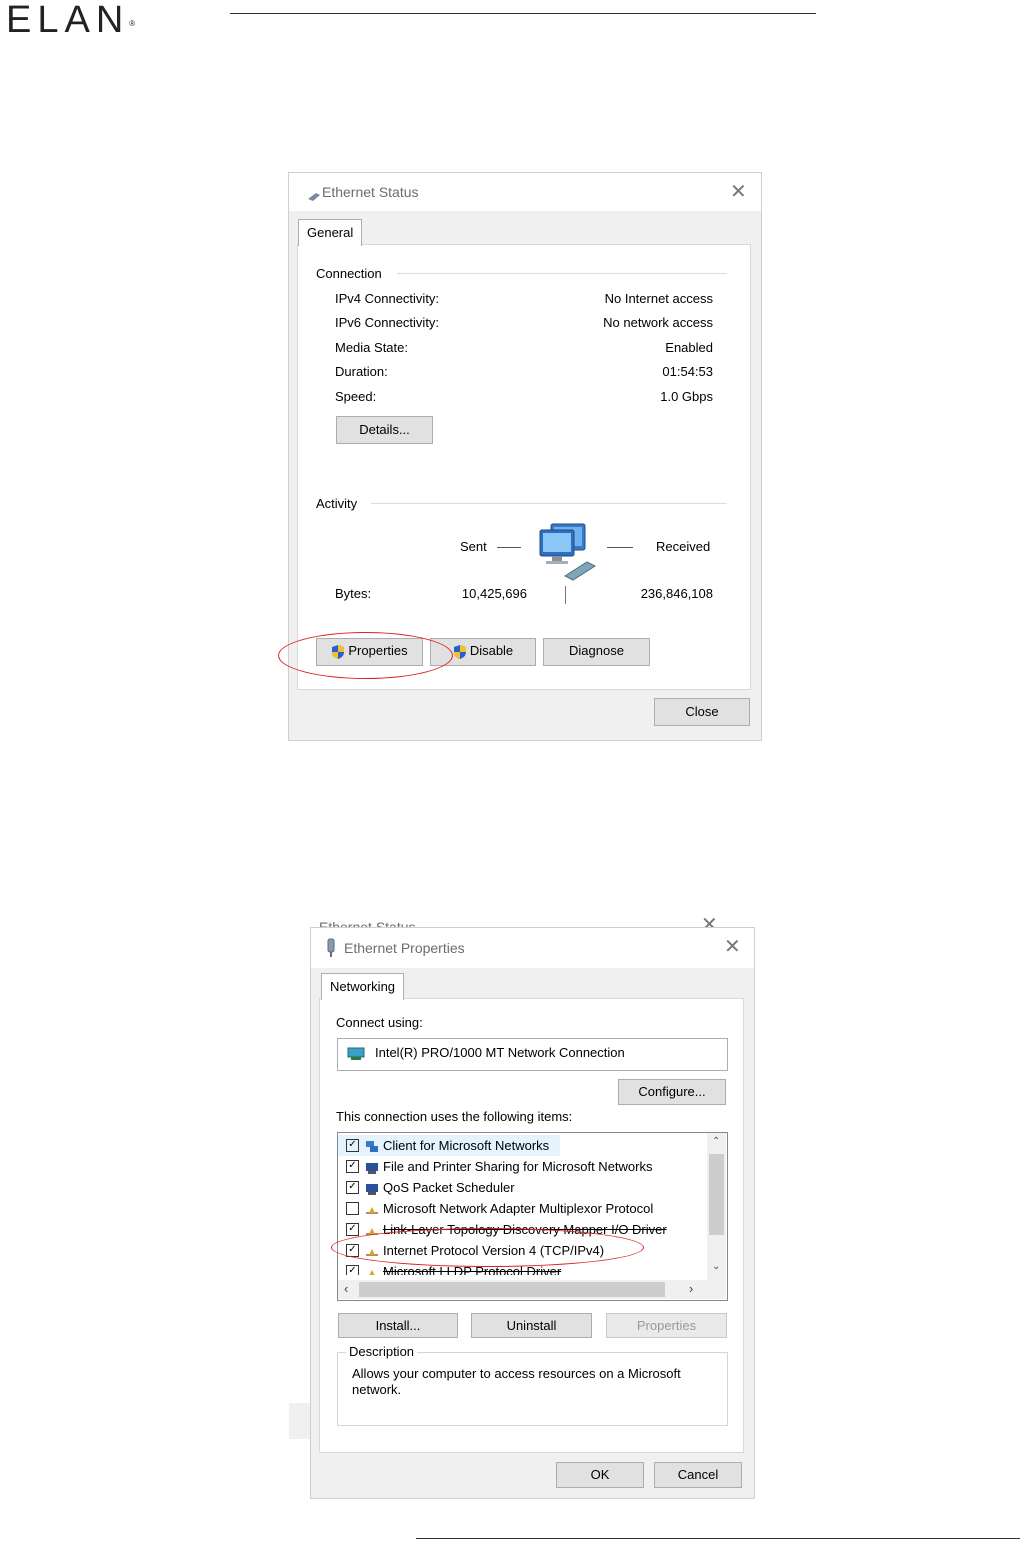 Image resolution: width=1022 pixels, height=1541 pixels. I want to click on diagnose-button: Diagnose, so click(596, 652).